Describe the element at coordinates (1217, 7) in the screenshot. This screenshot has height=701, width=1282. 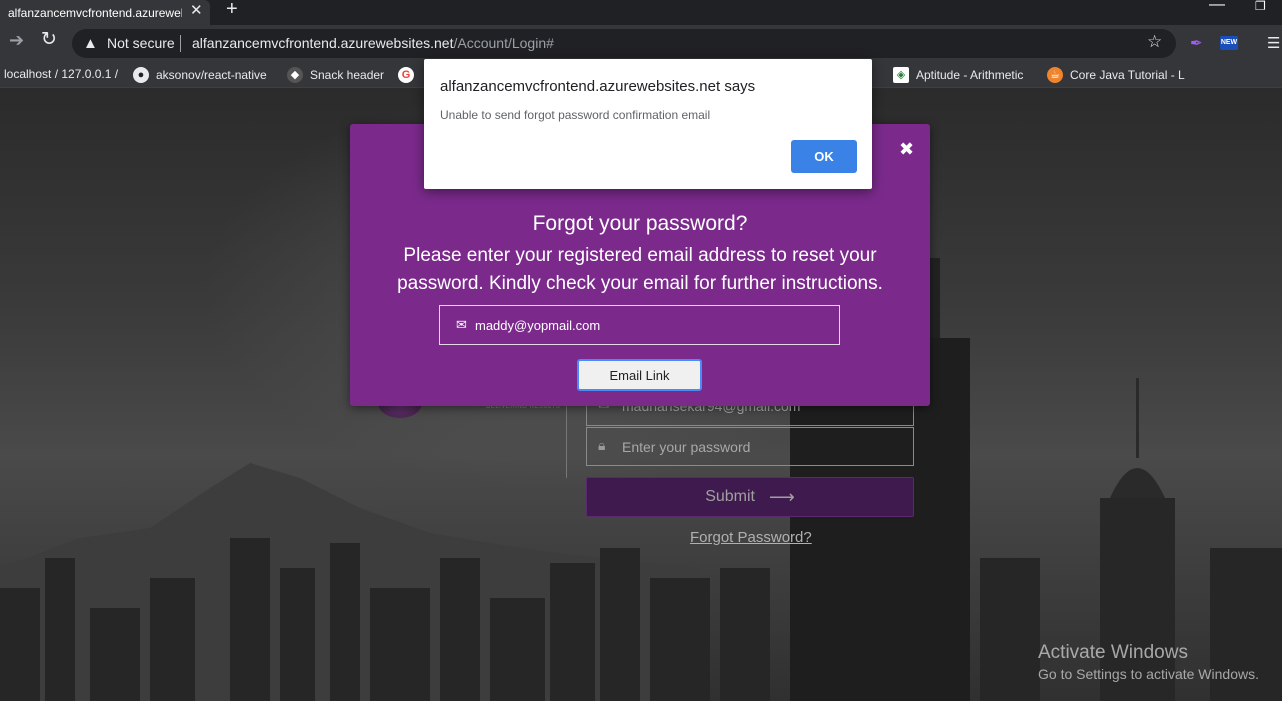
I see `minimize-icon: —` at that location.